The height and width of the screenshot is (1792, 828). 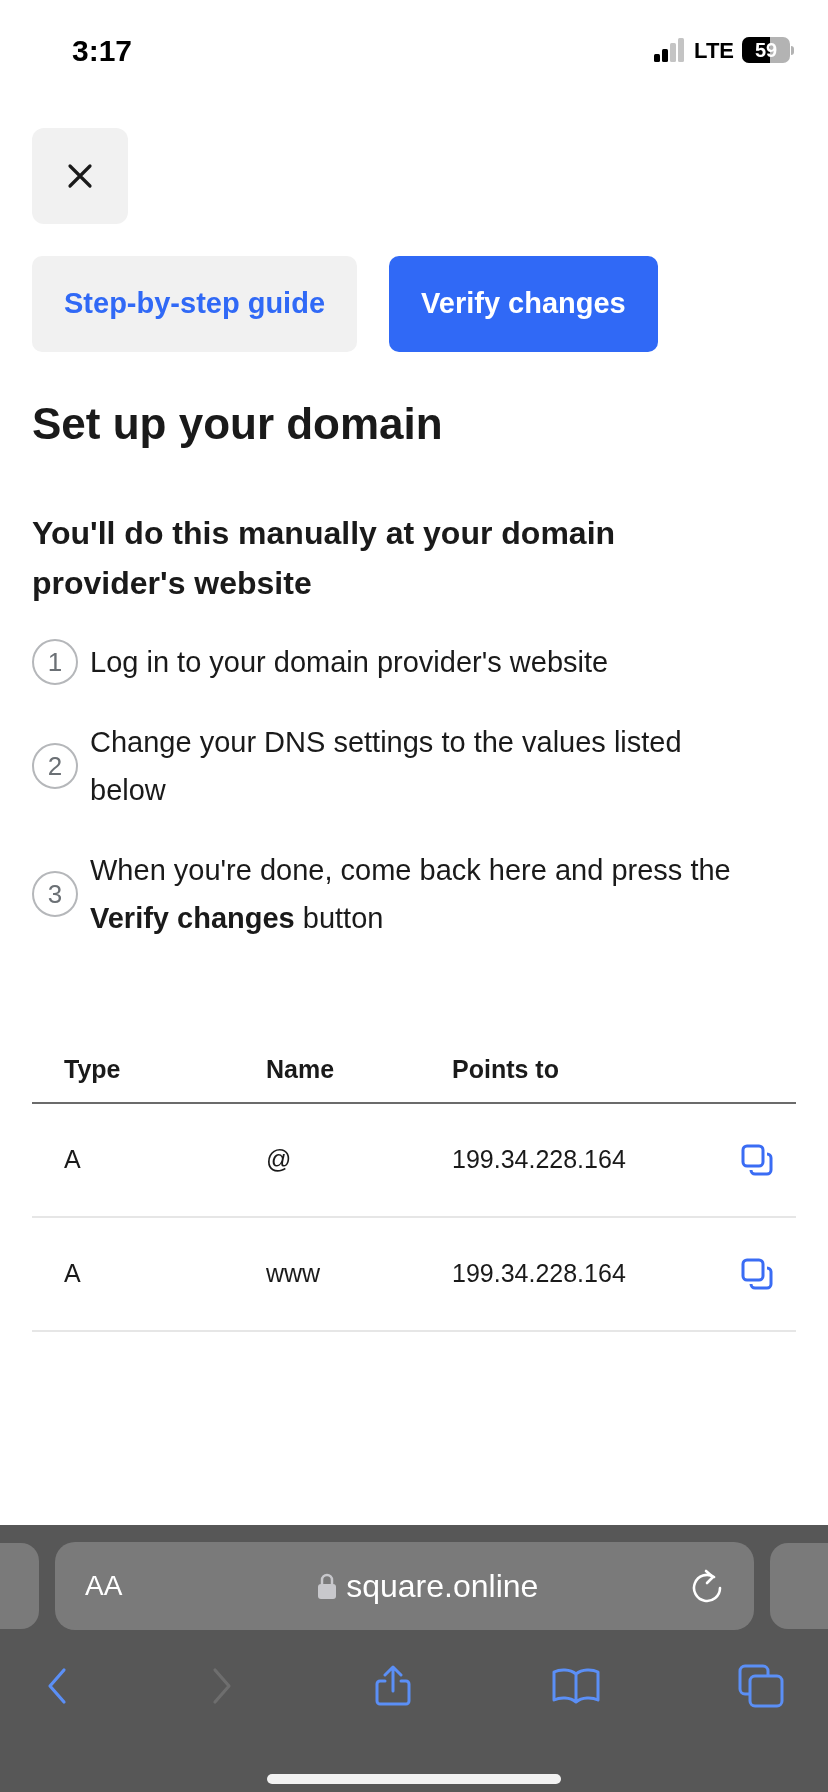 I want to click on step-text: When you're done, come back here and press the Verify changes button, so click(x=411, y=894).